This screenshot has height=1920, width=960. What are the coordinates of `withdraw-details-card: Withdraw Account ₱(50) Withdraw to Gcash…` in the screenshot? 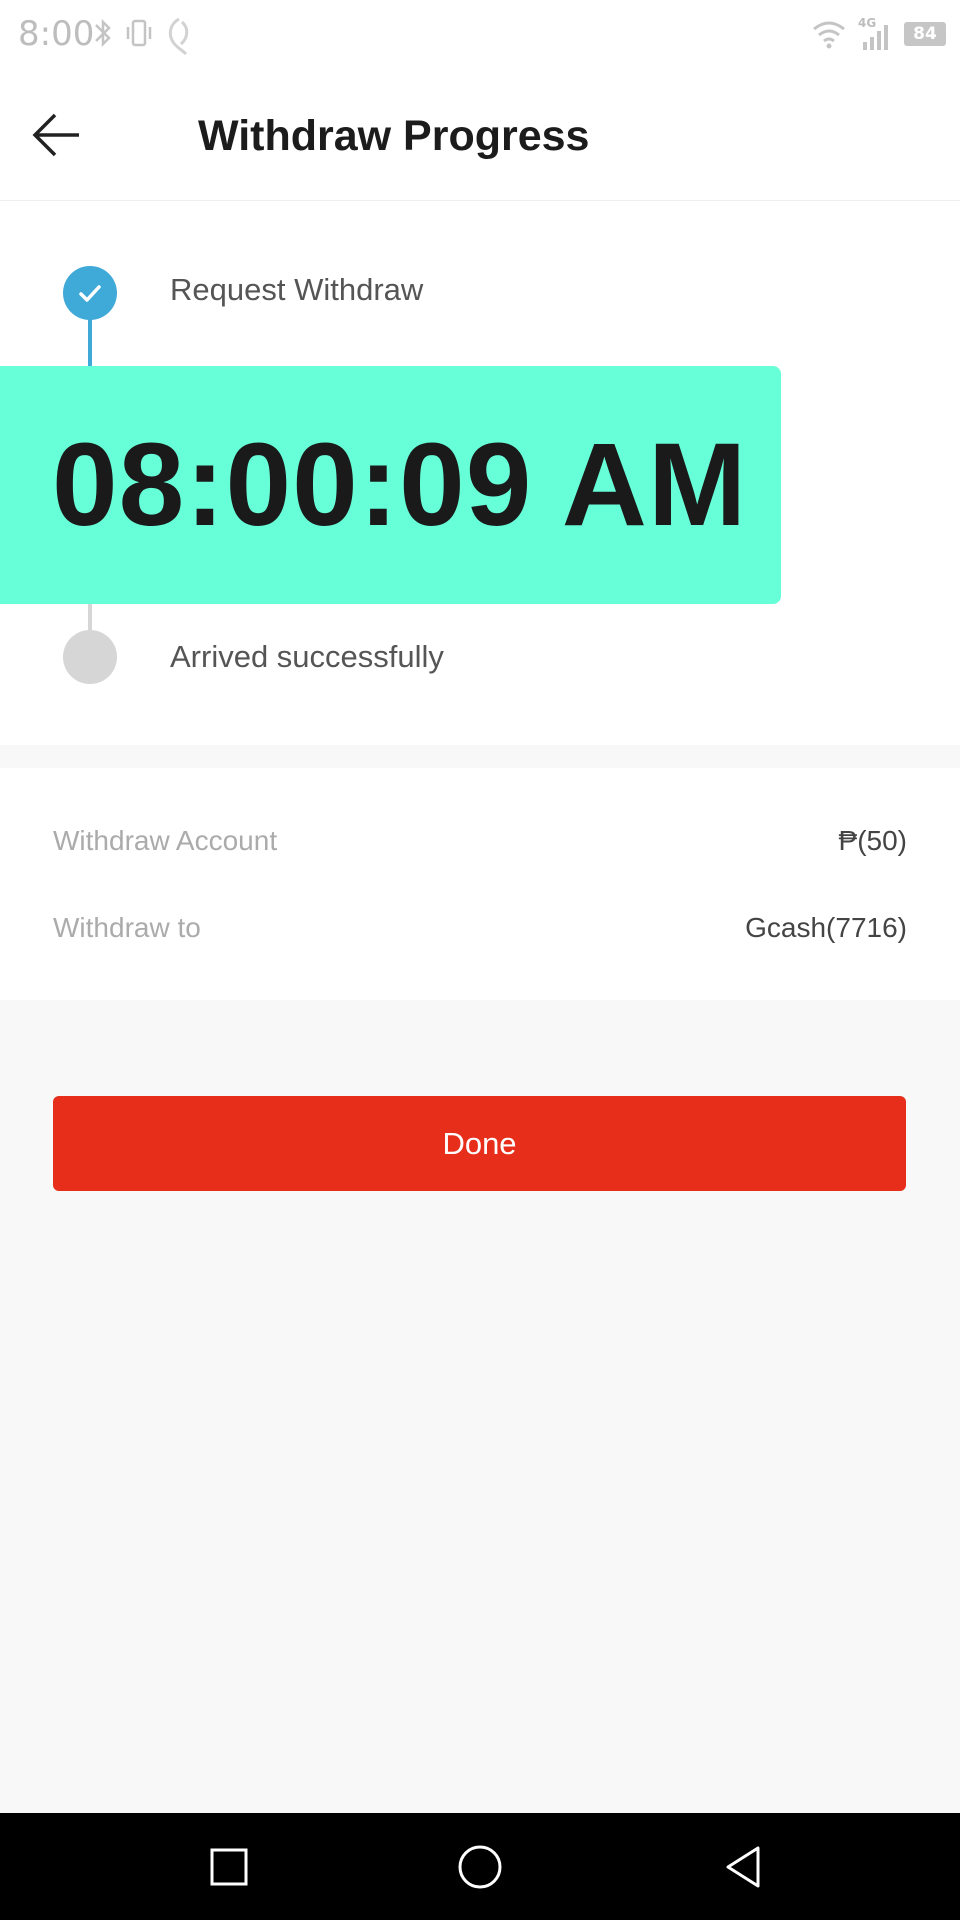 It's located at (480, 884).